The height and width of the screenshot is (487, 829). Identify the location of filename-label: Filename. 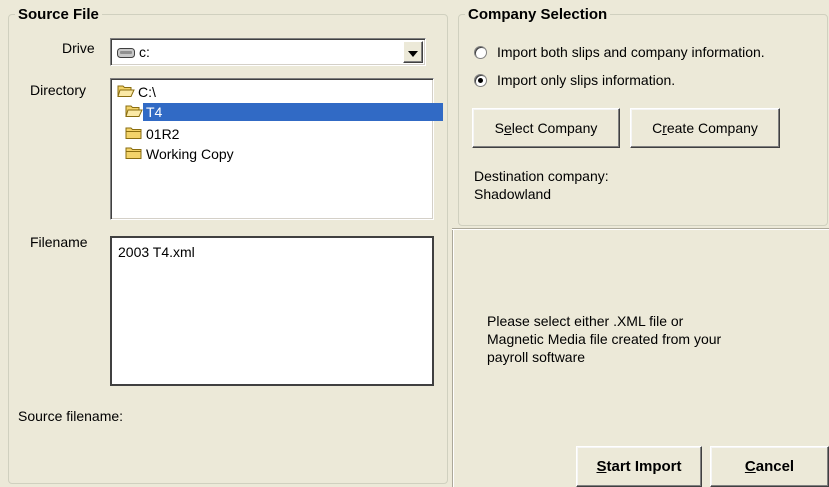
(59, 242).